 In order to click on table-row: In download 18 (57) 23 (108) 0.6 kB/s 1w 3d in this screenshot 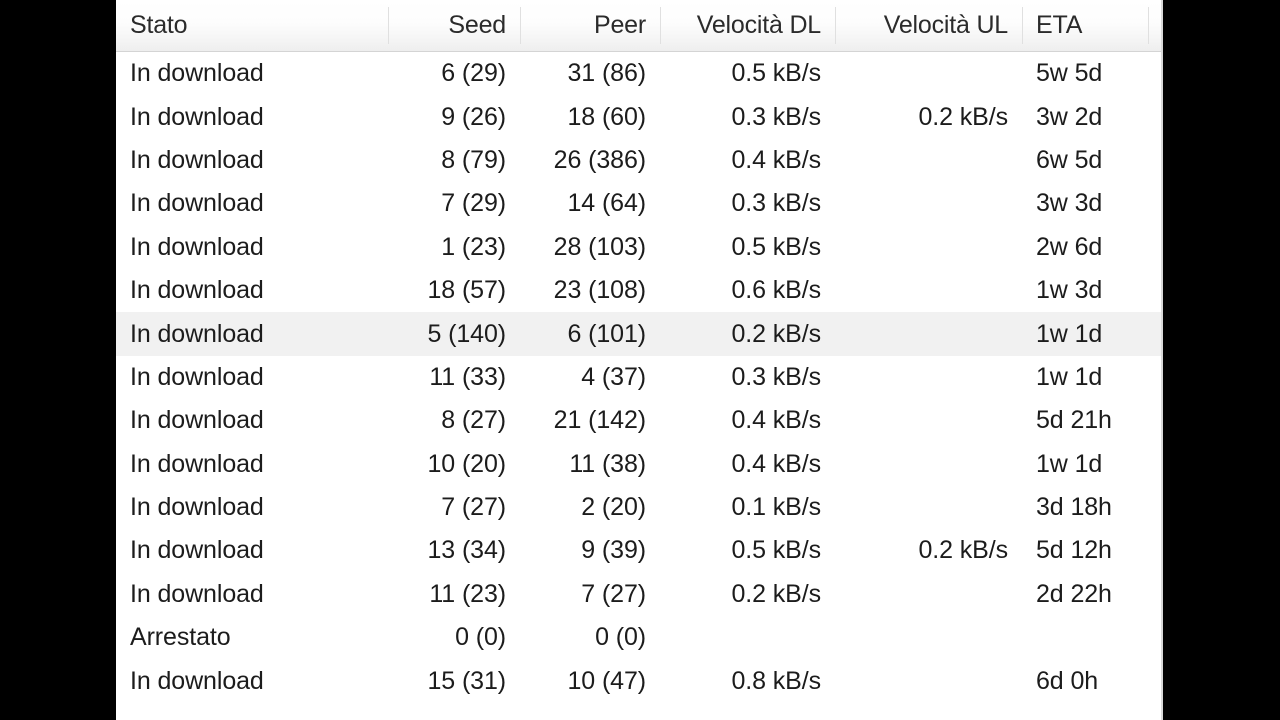, I will do `click(638, 290)`.